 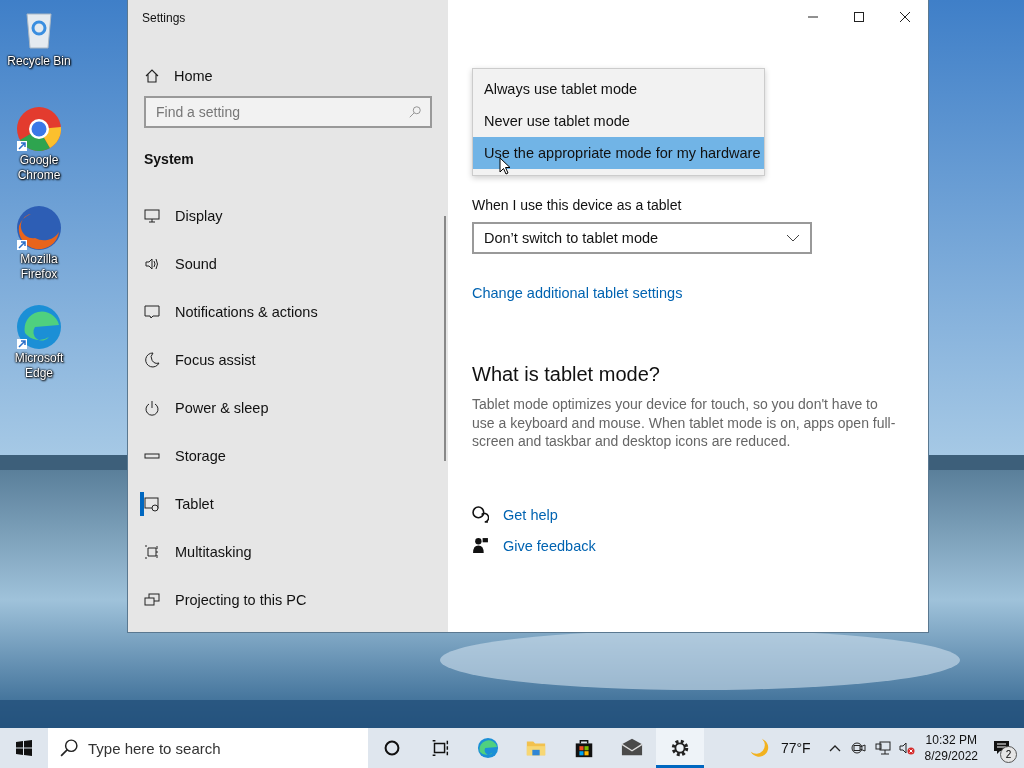 I want to click on network-icon, so click(x=882, y=748).